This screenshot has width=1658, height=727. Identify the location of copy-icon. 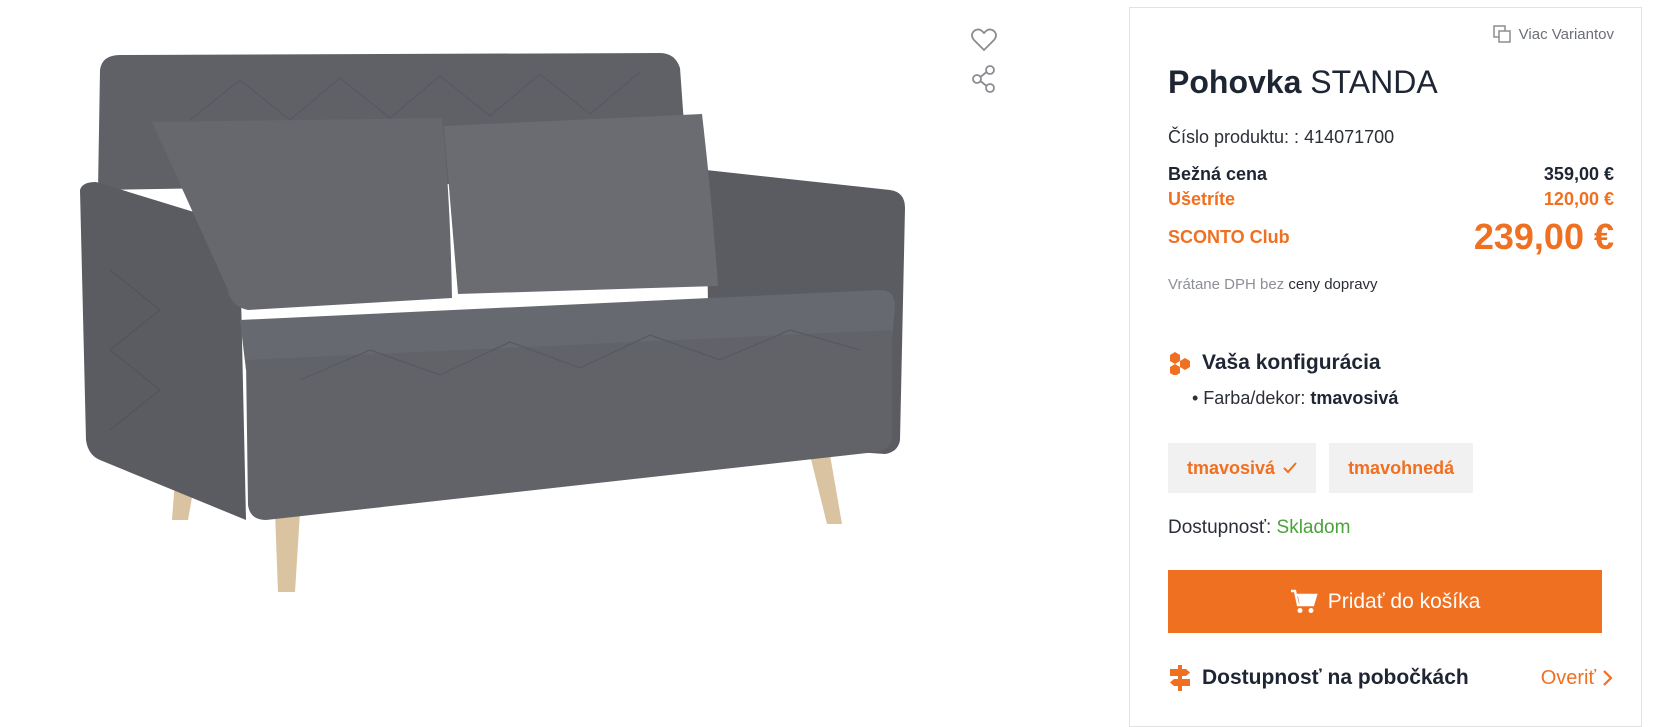
(1501, 34).